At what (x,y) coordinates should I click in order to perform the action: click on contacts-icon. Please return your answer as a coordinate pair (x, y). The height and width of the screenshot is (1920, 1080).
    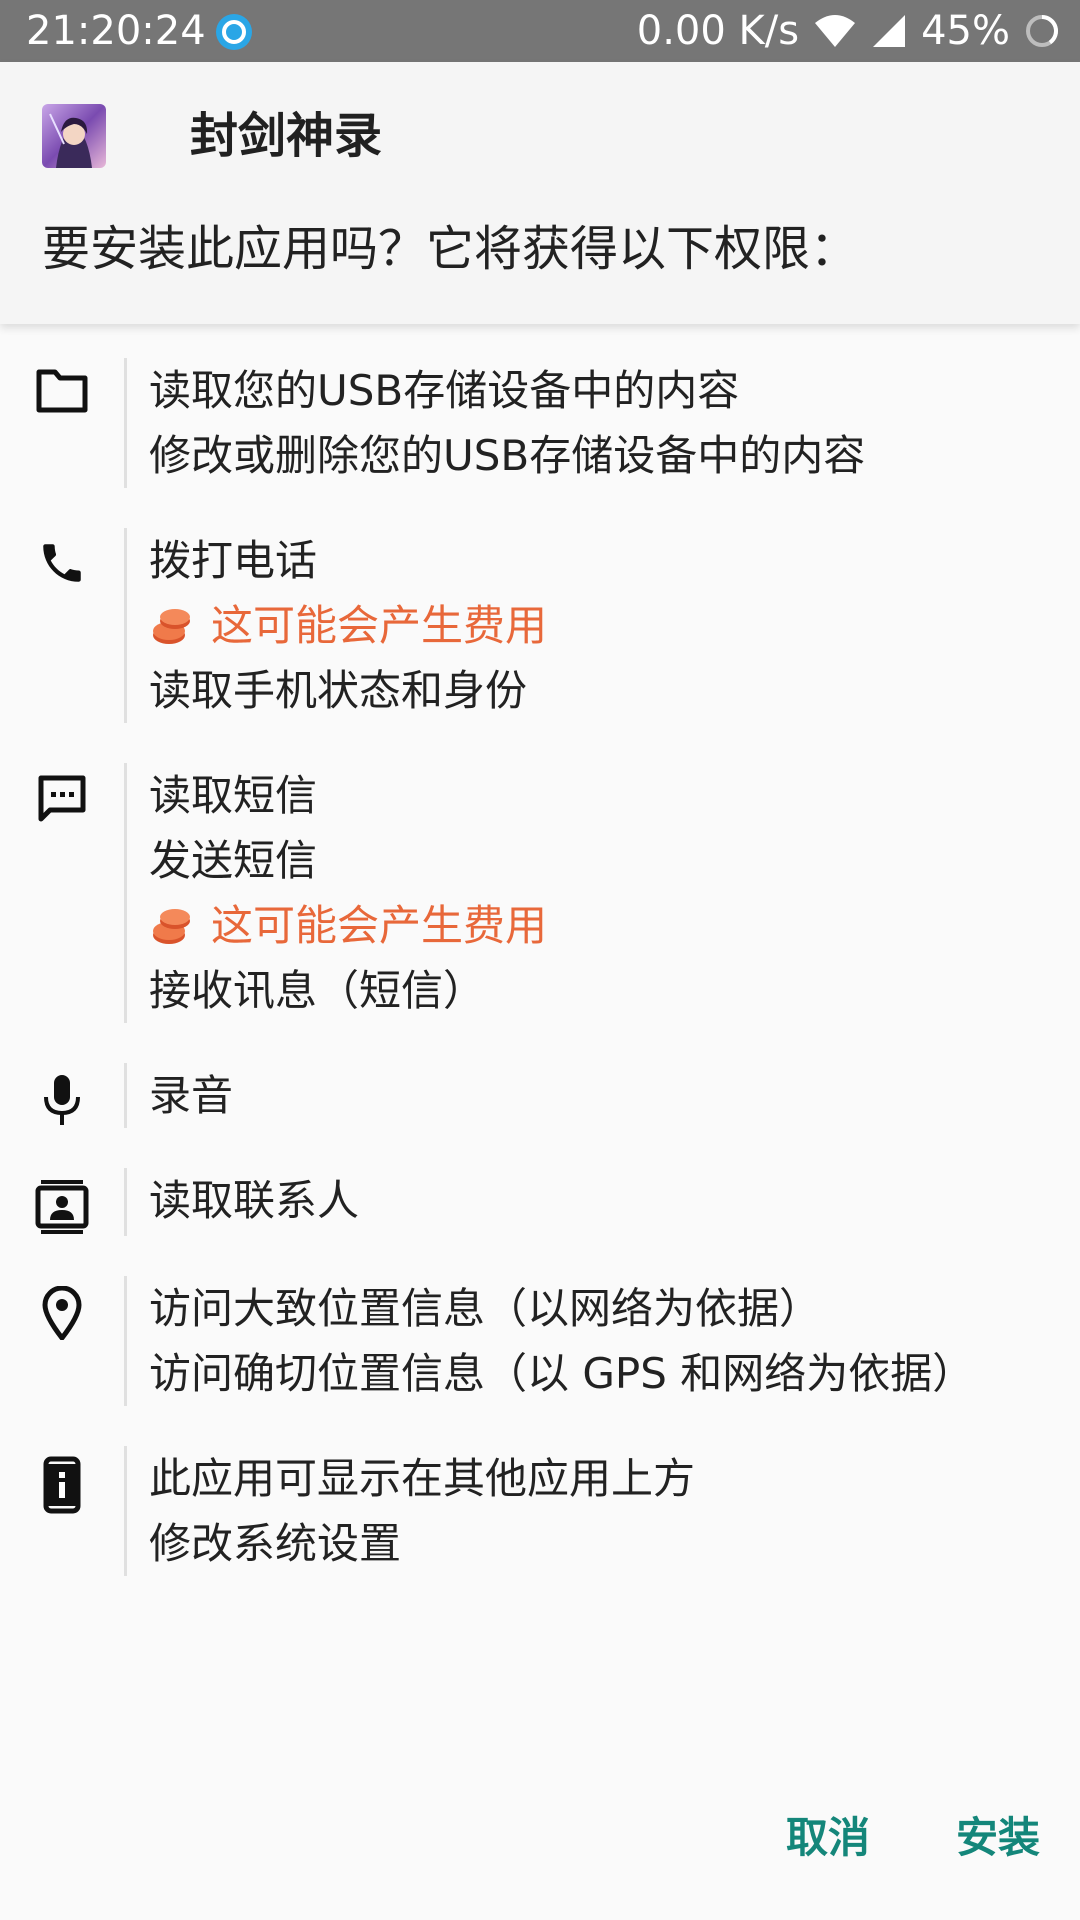
    Looking at the image, I should click on (62, 1202).